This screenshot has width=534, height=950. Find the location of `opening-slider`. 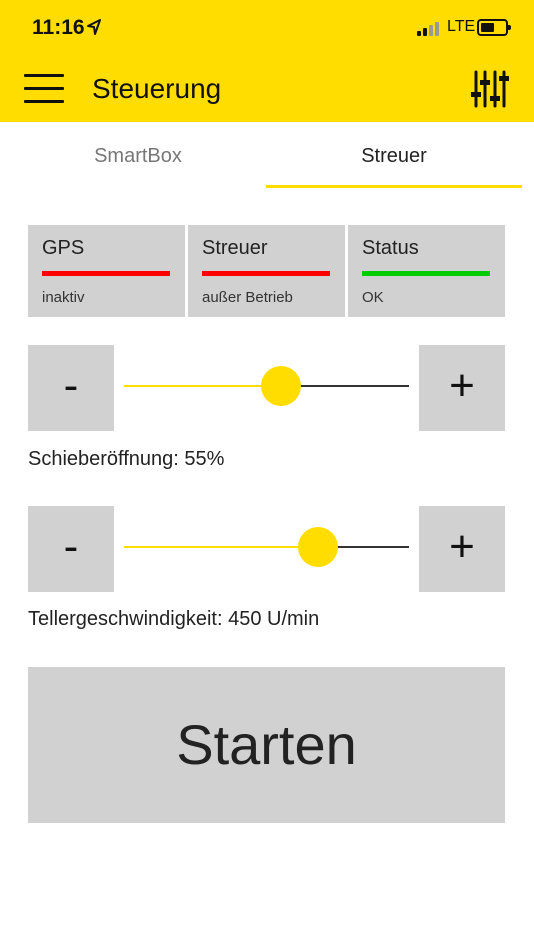

opening-slider is located at coordinates (266, 386).